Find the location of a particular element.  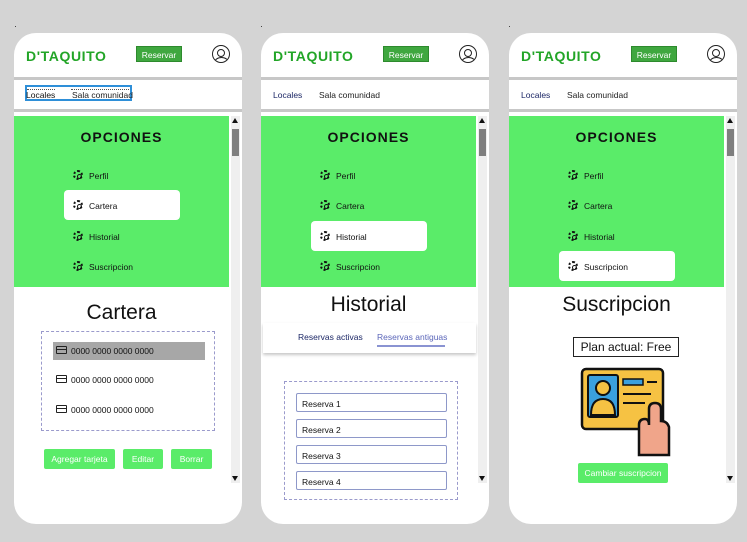

page-title: Cartera is located at coordinates (121, 312).